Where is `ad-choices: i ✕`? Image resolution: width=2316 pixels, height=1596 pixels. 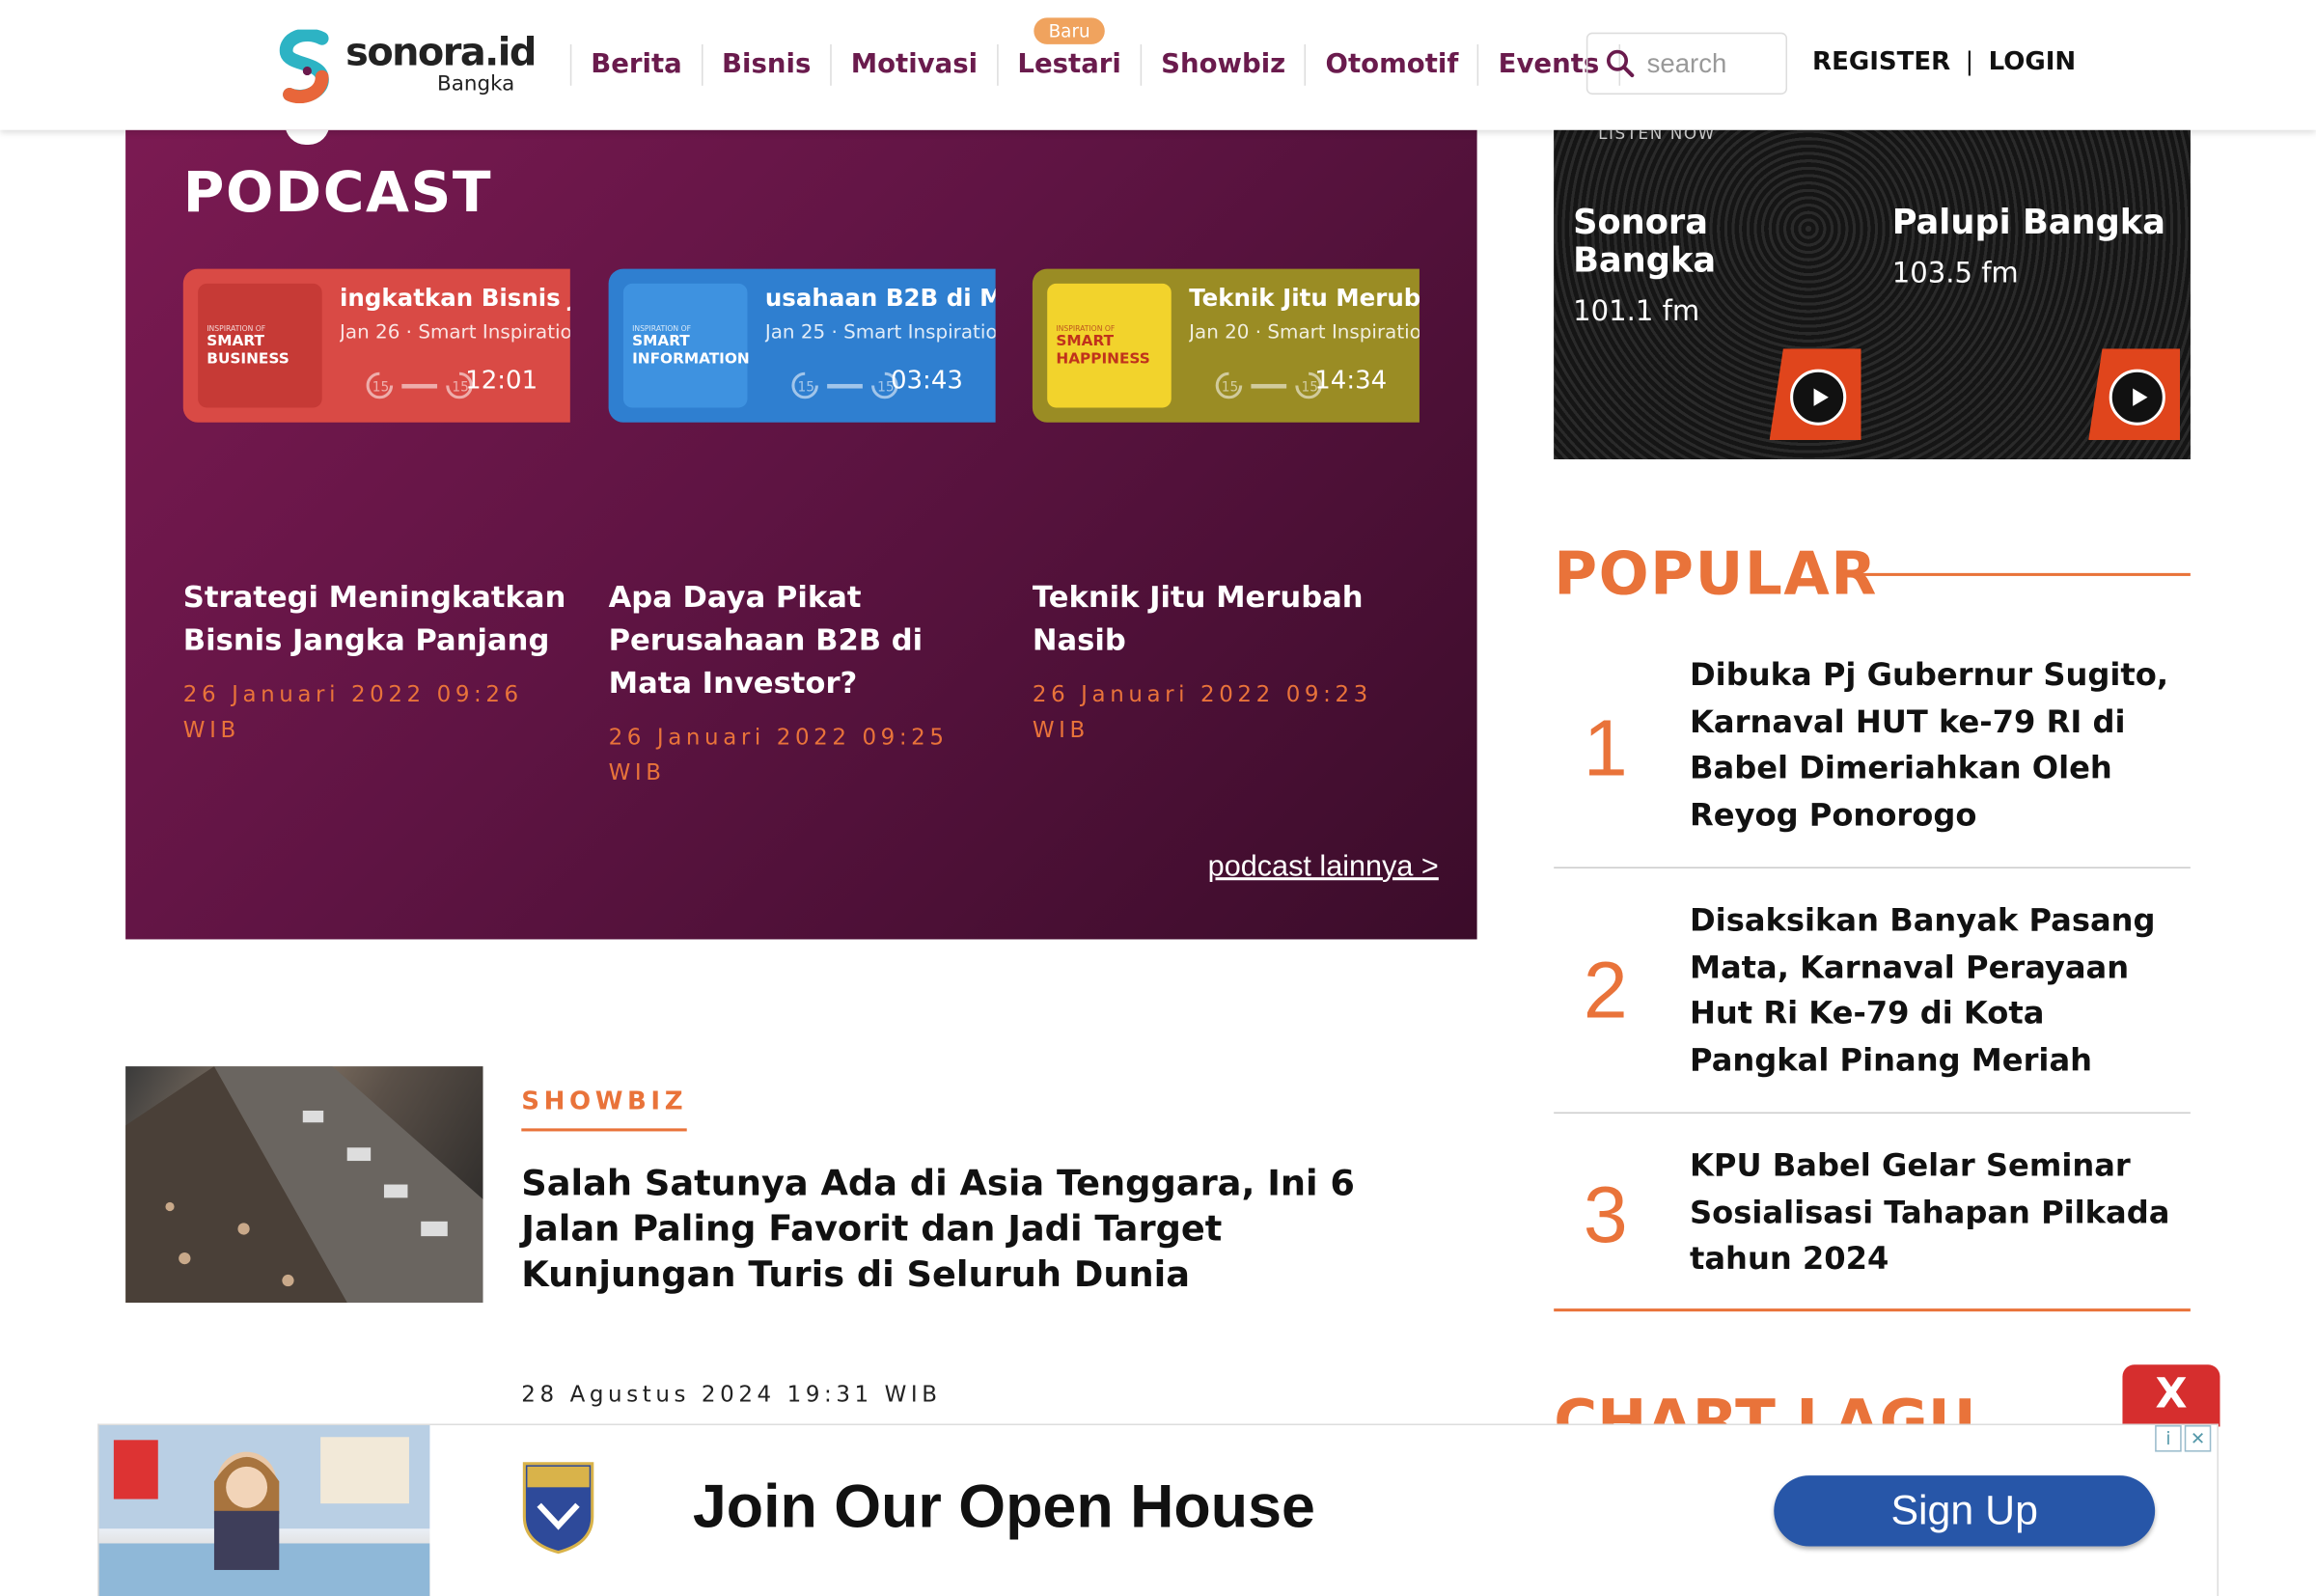 ad-choices: i ✕ is located at coordinates (2183, 1439).